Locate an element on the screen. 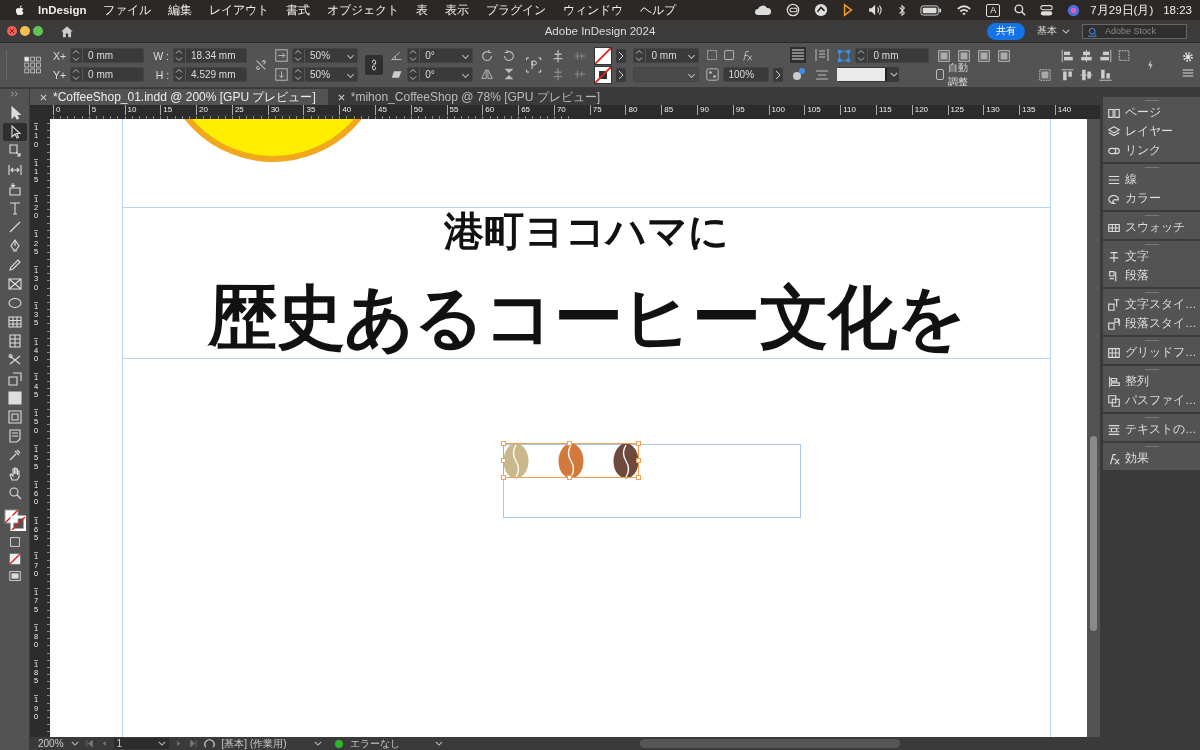  first-page-icon is located at coordinates (89, 743).